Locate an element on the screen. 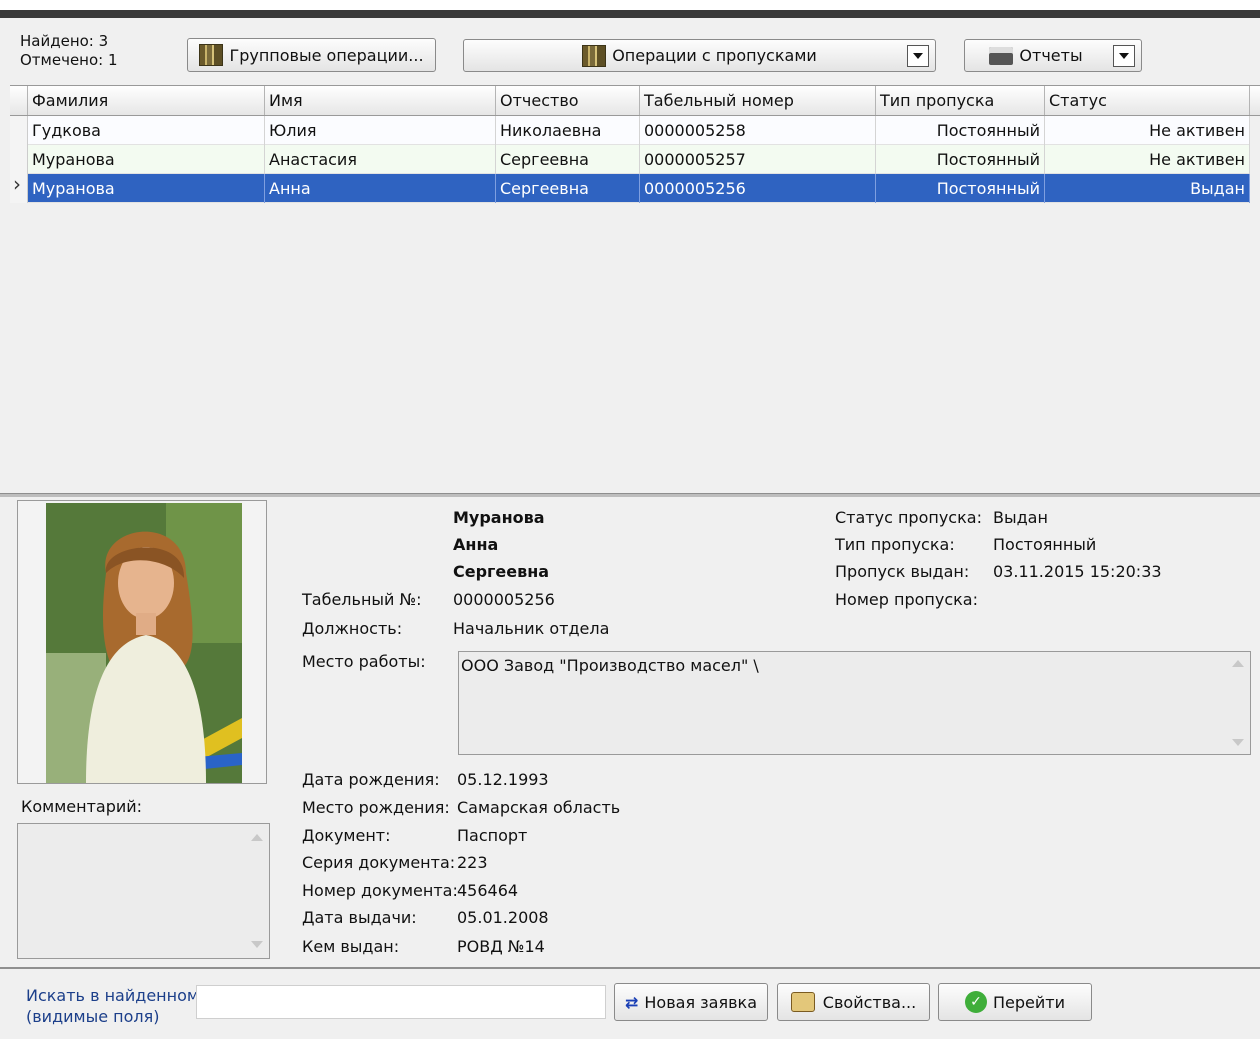 This screenshot has width=1260, height=1039. found-count: Найдено: 3 is located at coordinates (64, 41).